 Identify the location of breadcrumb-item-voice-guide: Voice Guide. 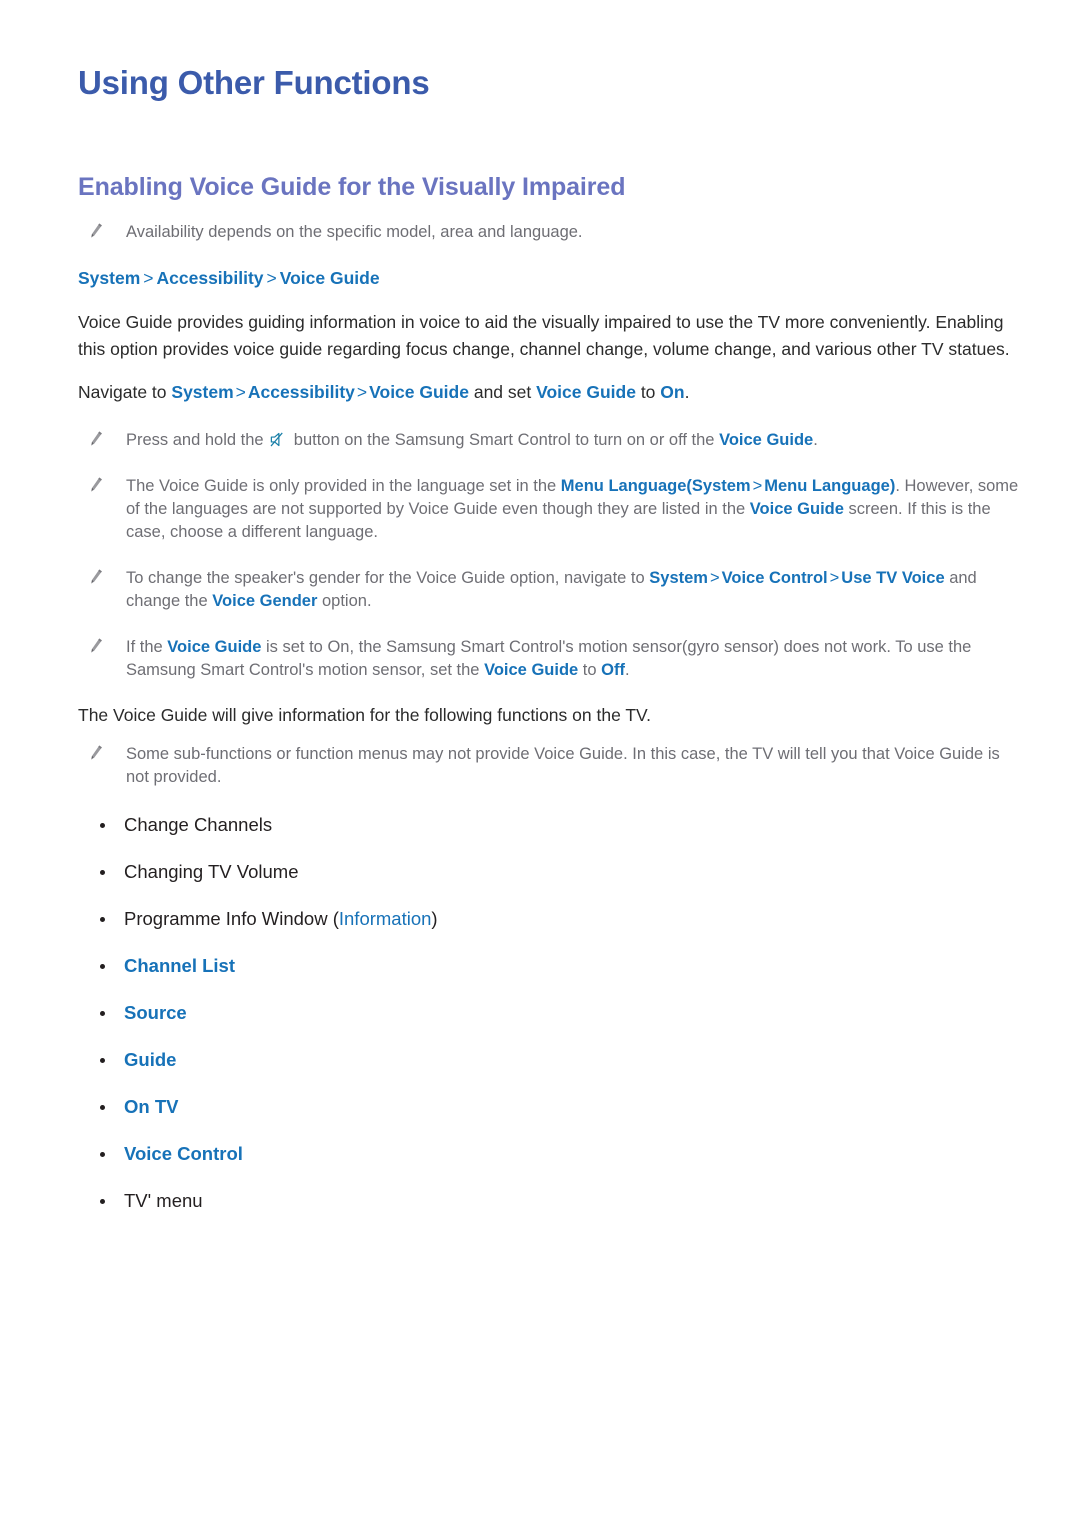
(330, 278).